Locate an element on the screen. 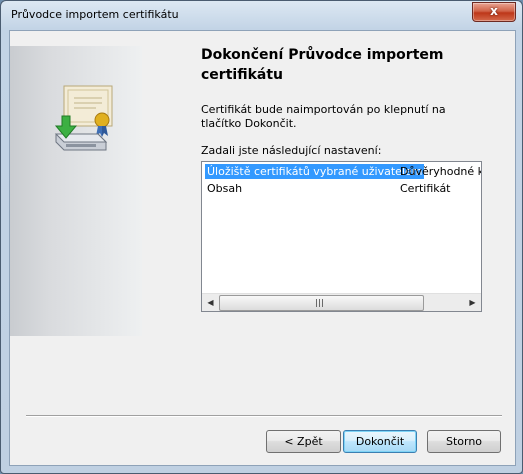 Image resolution: width=523 pixels, height=474 pixels. setting-name: Obsah is located at coordinates (225, 188).